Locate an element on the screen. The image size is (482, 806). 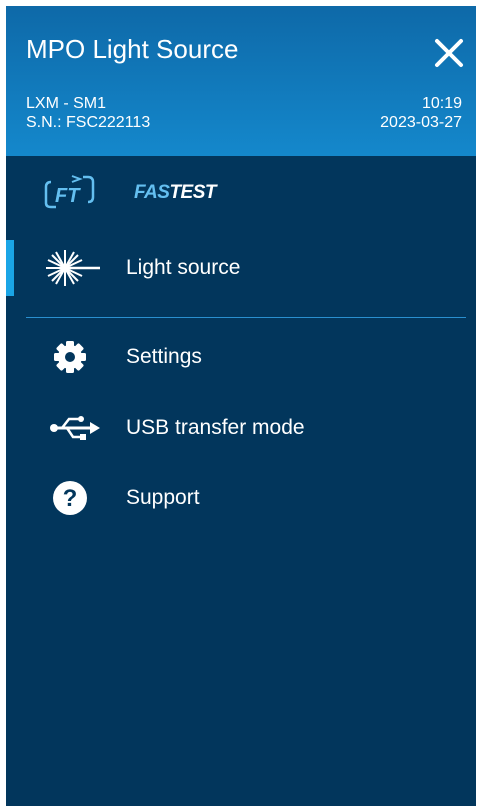
device-info: LXM - SM1 S.N.: FSC222113 is located at coordinates (88, 113).